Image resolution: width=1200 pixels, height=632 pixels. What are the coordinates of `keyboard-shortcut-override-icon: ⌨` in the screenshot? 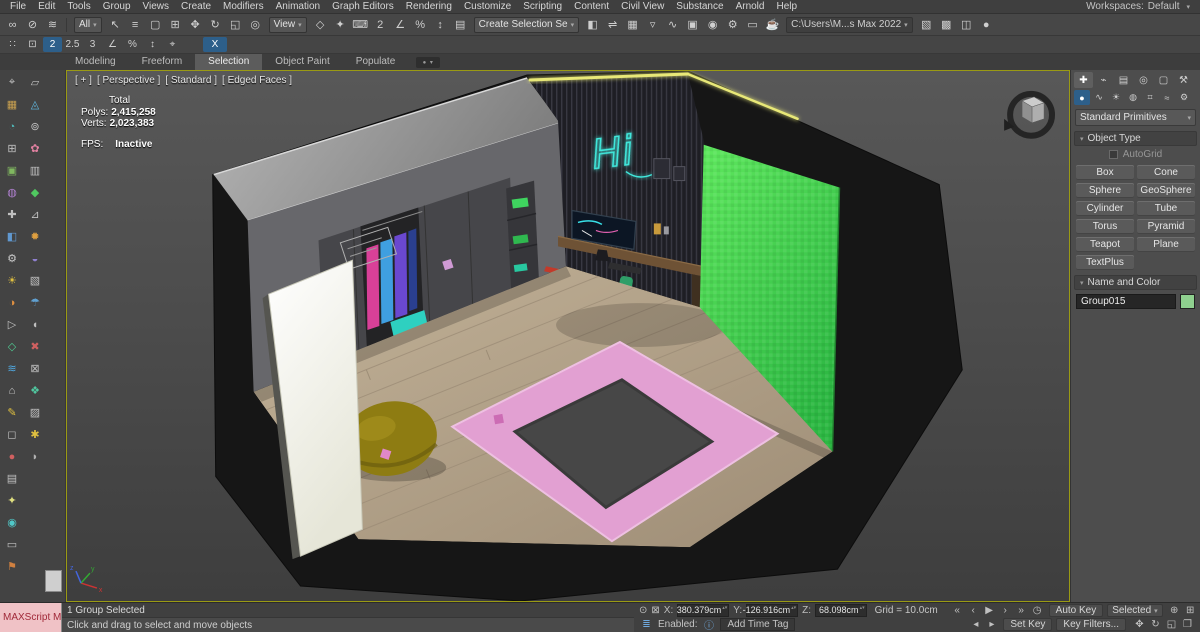 It's located at (360, 24).